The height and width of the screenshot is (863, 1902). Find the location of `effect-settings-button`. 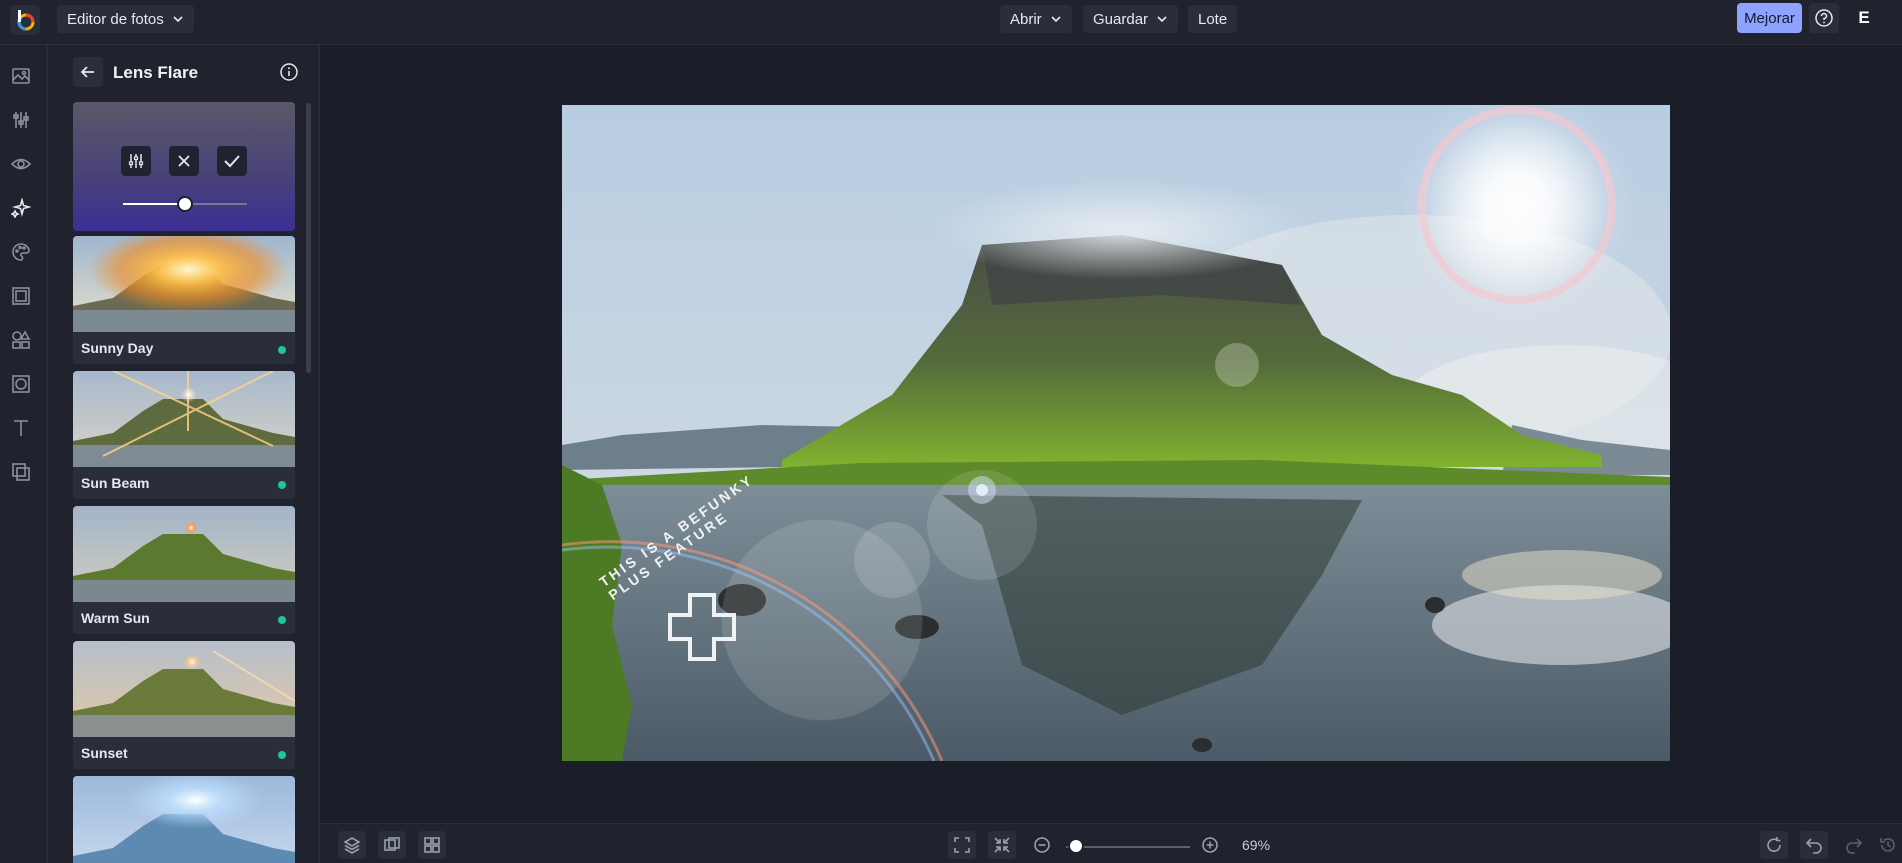

effect-settings-button is located at coordinates (136, 161).